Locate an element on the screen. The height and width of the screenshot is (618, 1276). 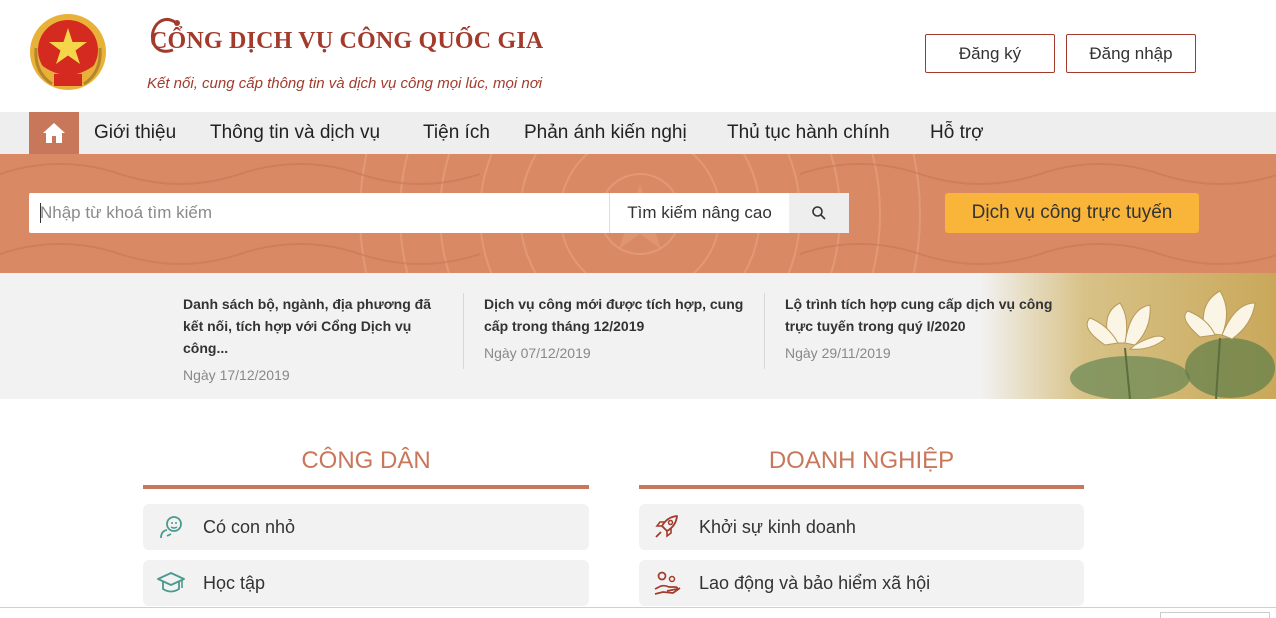
worker-hand-icon is located at coordinates (667, 583).